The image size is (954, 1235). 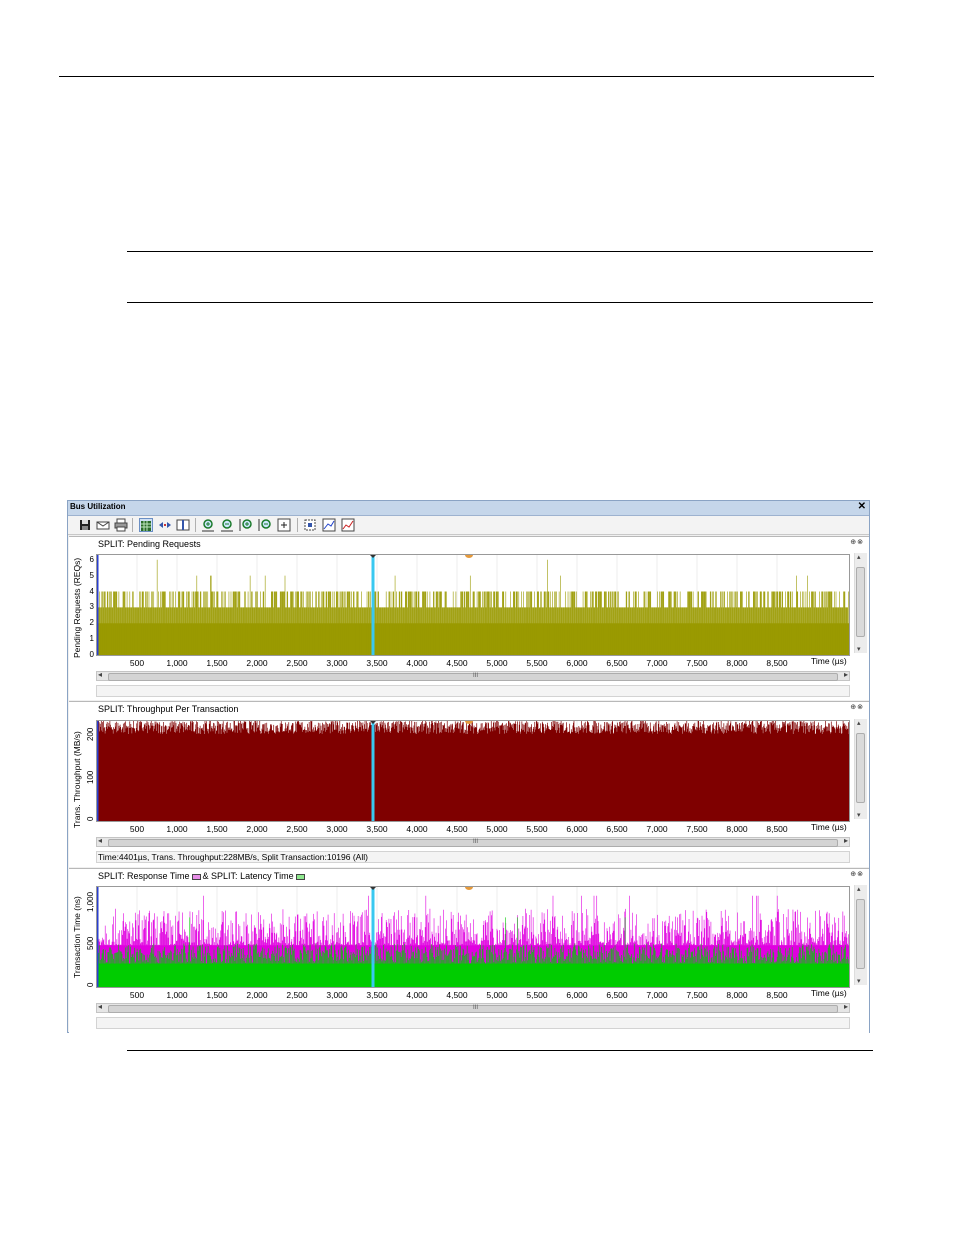 What do you see at coordinates (500, 1050) in the screenshot?
I see `figure-rule-bottom` at bounding box center [500, 1050].